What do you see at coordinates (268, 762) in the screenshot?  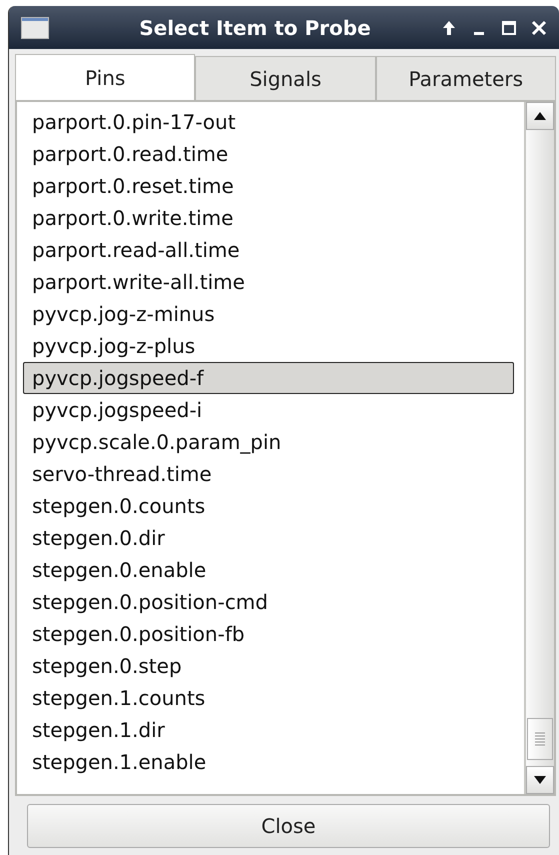 I see `list-item: stepgen.1.enable` at bounding box center [268, 762].